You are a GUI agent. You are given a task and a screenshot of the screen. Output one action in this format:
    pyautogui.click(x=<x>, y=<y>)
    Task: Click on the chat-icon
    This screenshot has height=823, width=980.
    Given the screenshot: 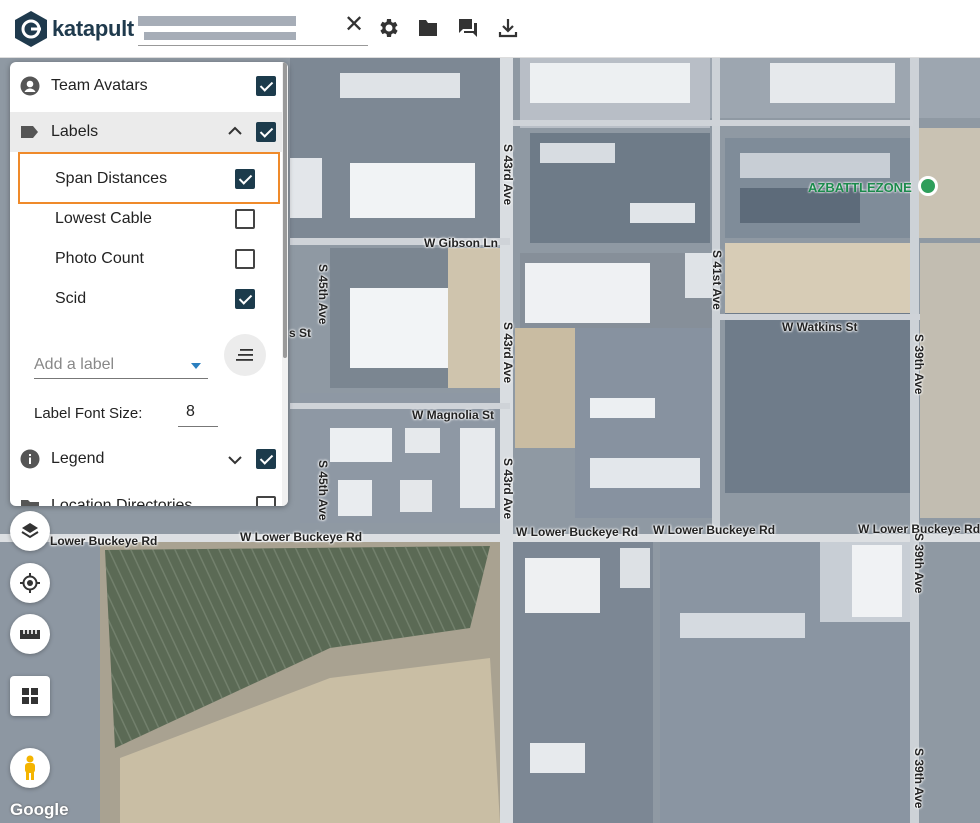 What is the action you would take?
    pyautogui.click(x=468, y=28)
    